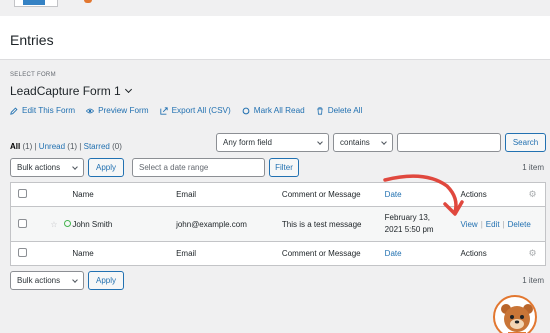 The width and height of the screenshot is (550, 333). I want to click on operator-select-value: contains, so click(355, 142).